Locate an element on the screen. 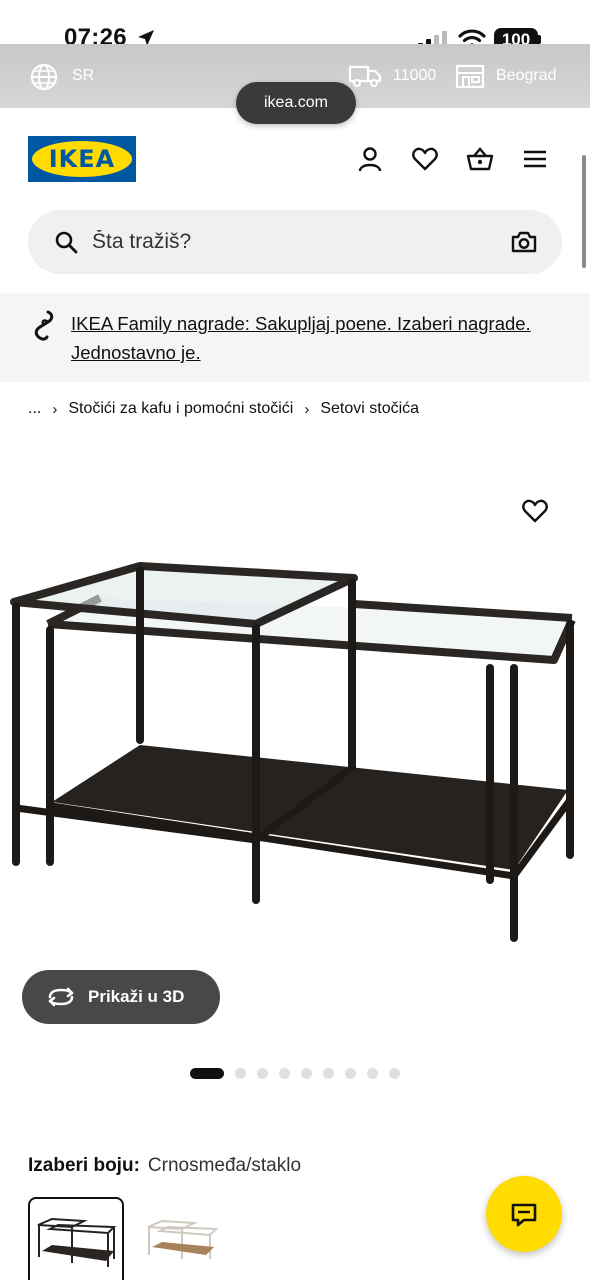  user-icon is located at coordinates (370, 159).